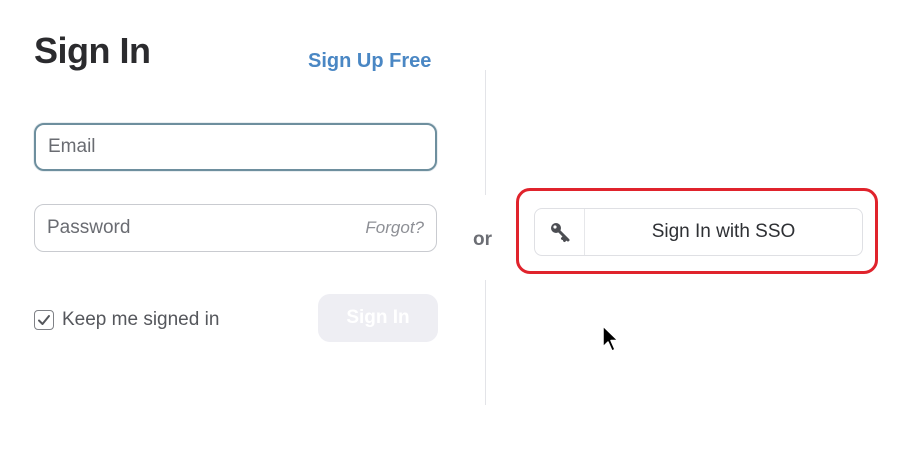 The height and width of the screenshot is (466, 900). I want to click on checkmark-icon, so click(44, 320).